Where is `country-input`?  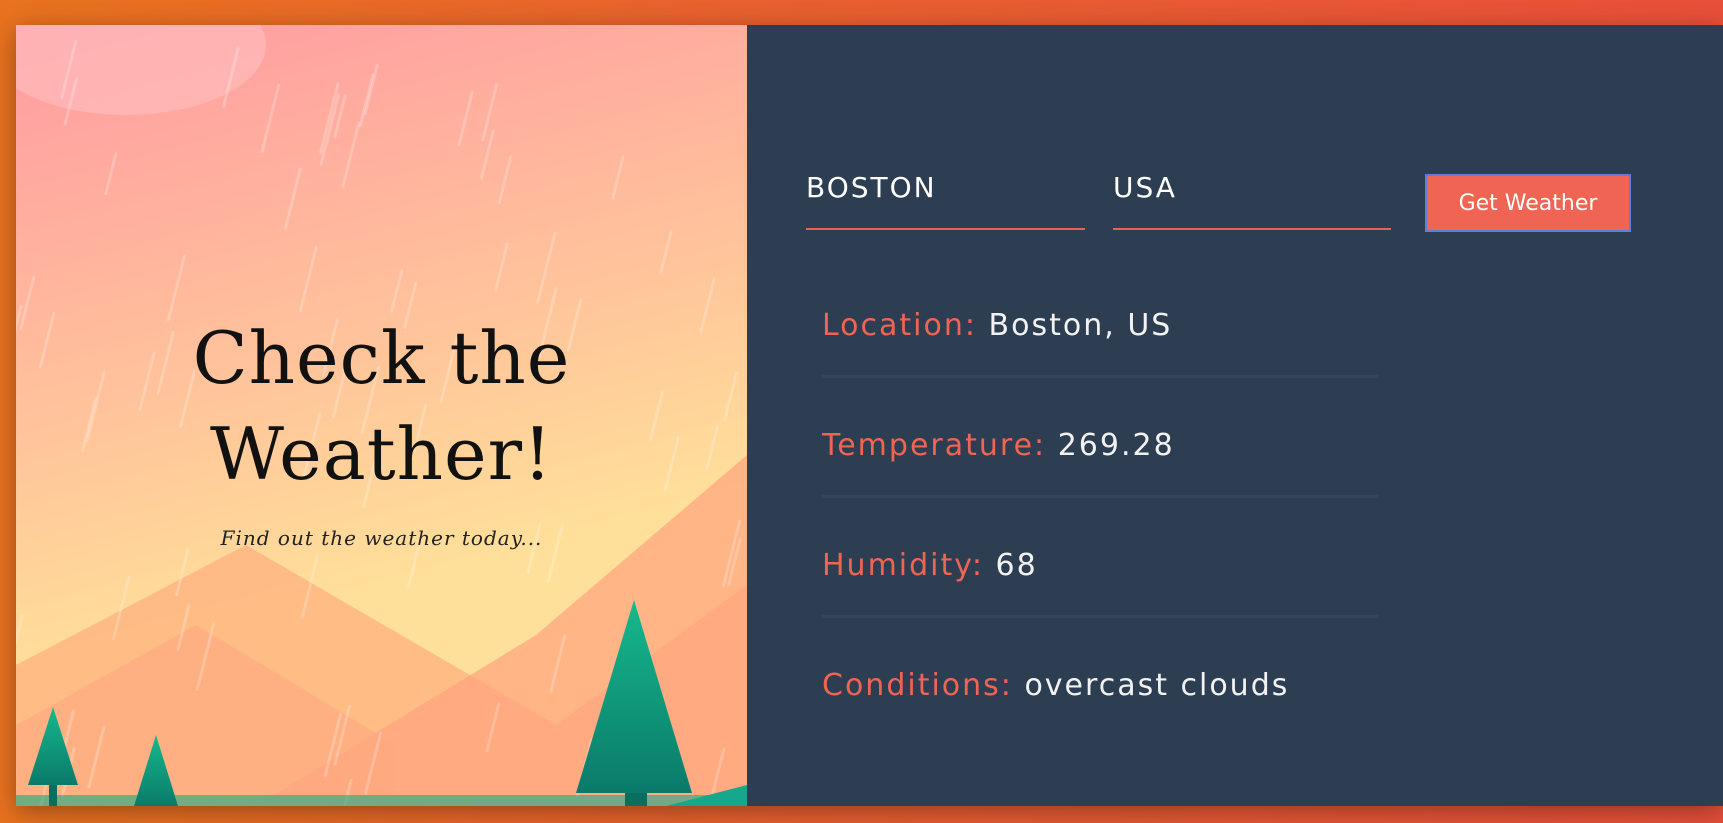 country-input is located at coordinates (1252, 187).